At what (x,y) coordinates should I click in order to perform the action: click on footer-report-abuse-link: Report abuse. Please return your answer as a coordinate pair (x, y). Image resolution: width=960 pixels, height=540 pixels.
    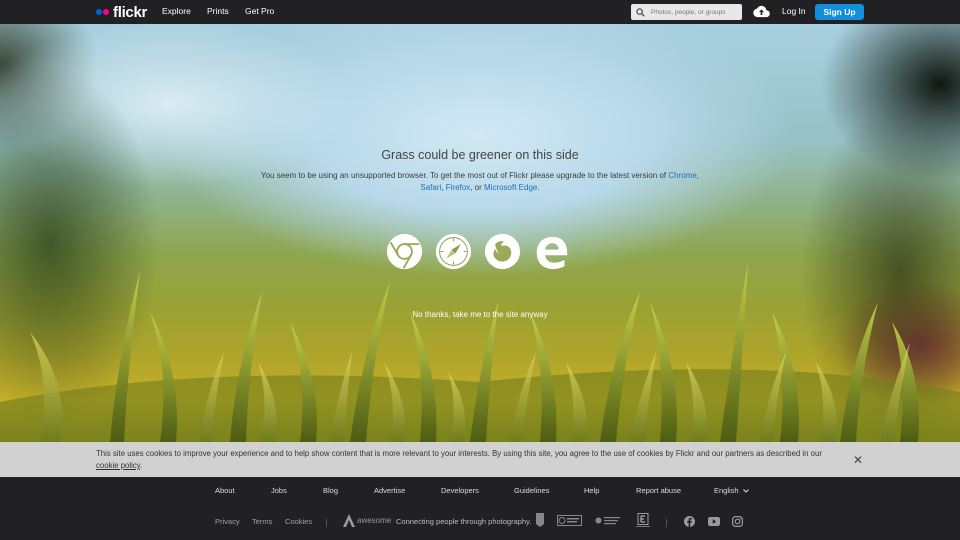
    Looking at the image, I should click on (658, 490).